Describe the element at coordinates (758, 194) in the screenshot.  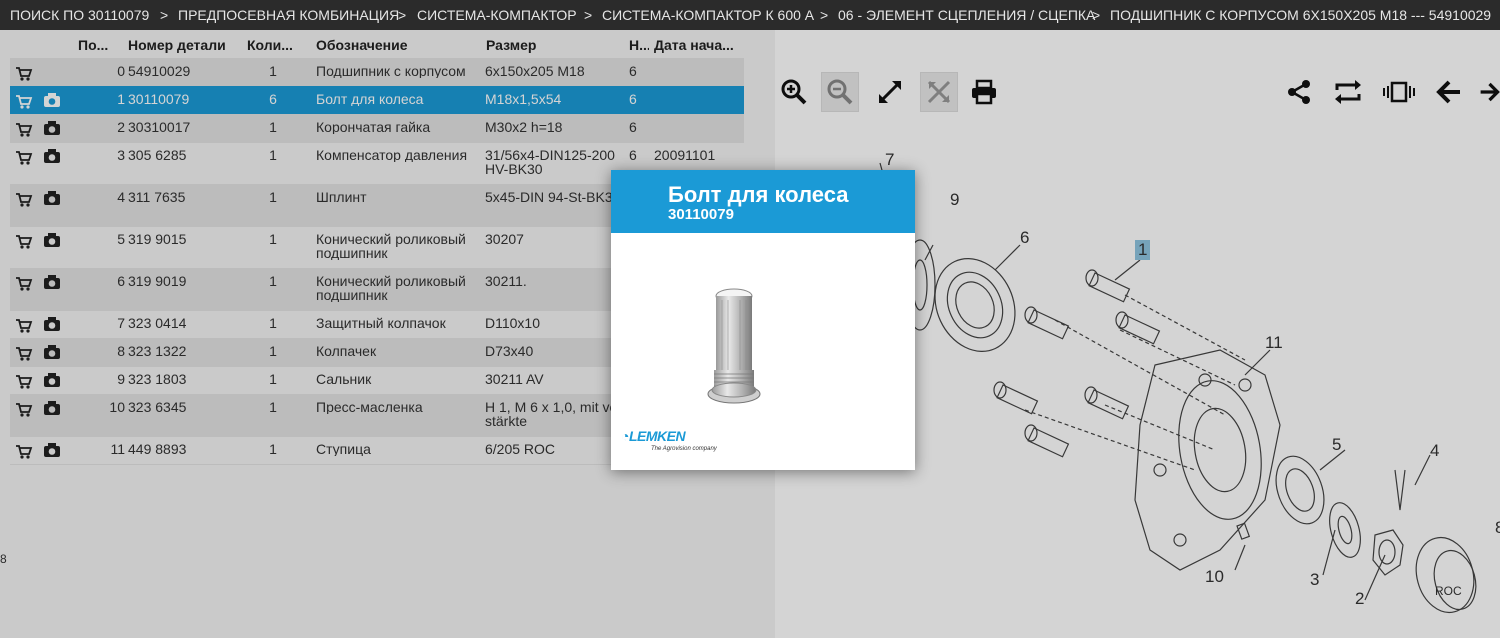
I see `modal-title: Болт для колеса` at that location.